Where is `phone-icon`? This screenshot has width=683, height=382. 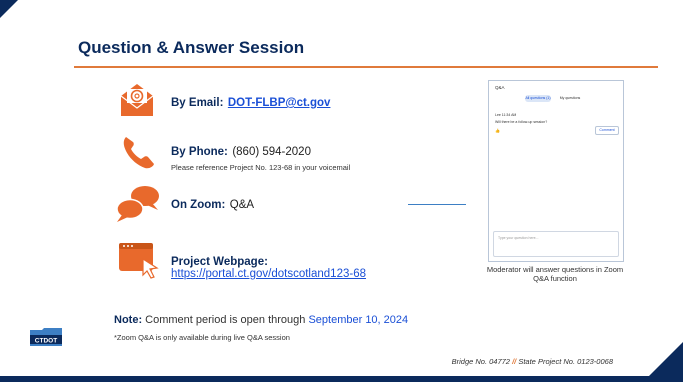
phone-icon is located at coordinates (138, 154).